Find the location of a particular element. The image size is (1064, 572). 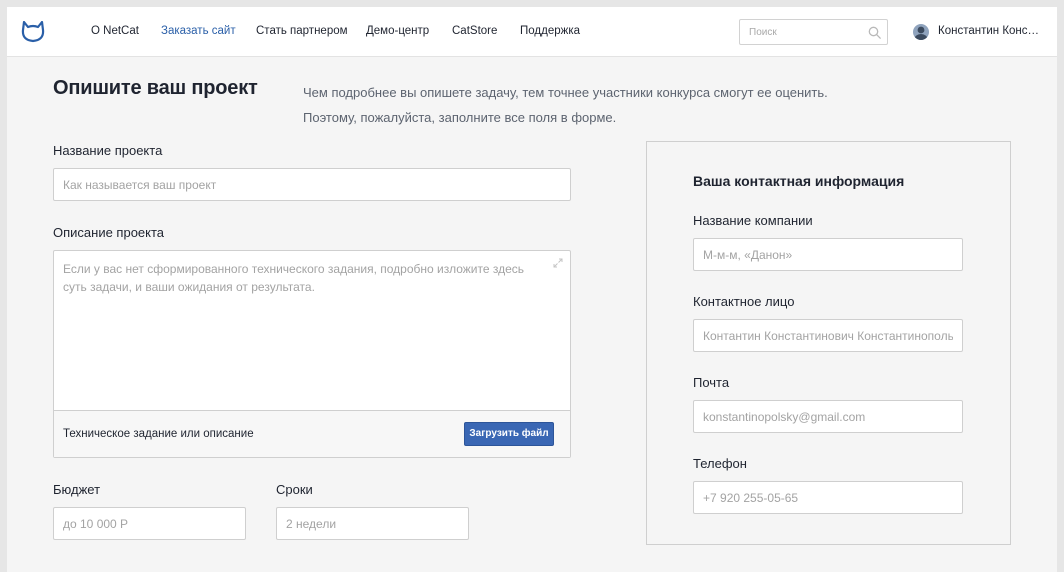

nav-item-order-site: Заказать сайт is located at coordinates (198, 31).